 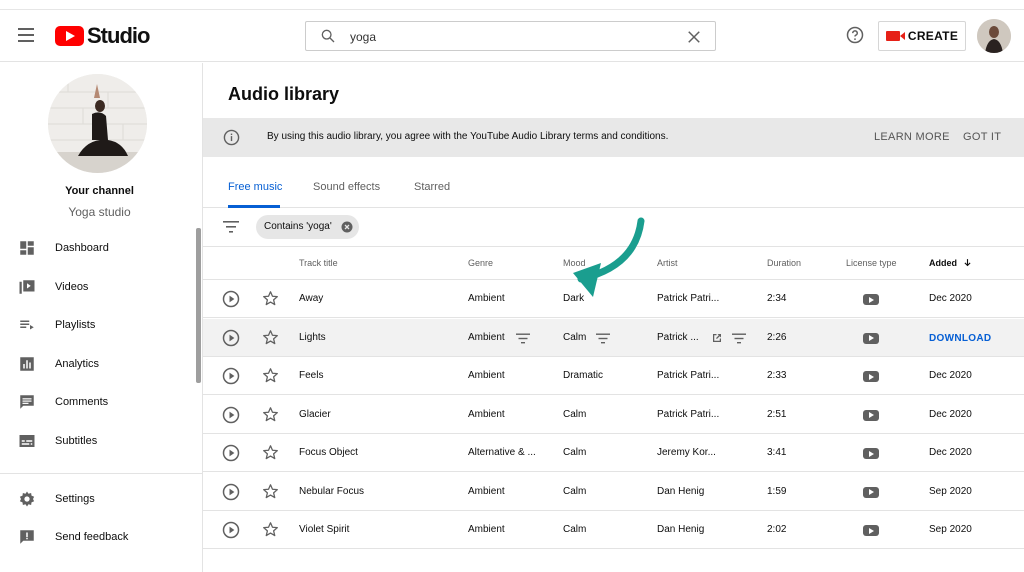 What do you see at coordinates (994, 36) in the screenshot?
I see `account-avatar` at bounding box center [994, 36].